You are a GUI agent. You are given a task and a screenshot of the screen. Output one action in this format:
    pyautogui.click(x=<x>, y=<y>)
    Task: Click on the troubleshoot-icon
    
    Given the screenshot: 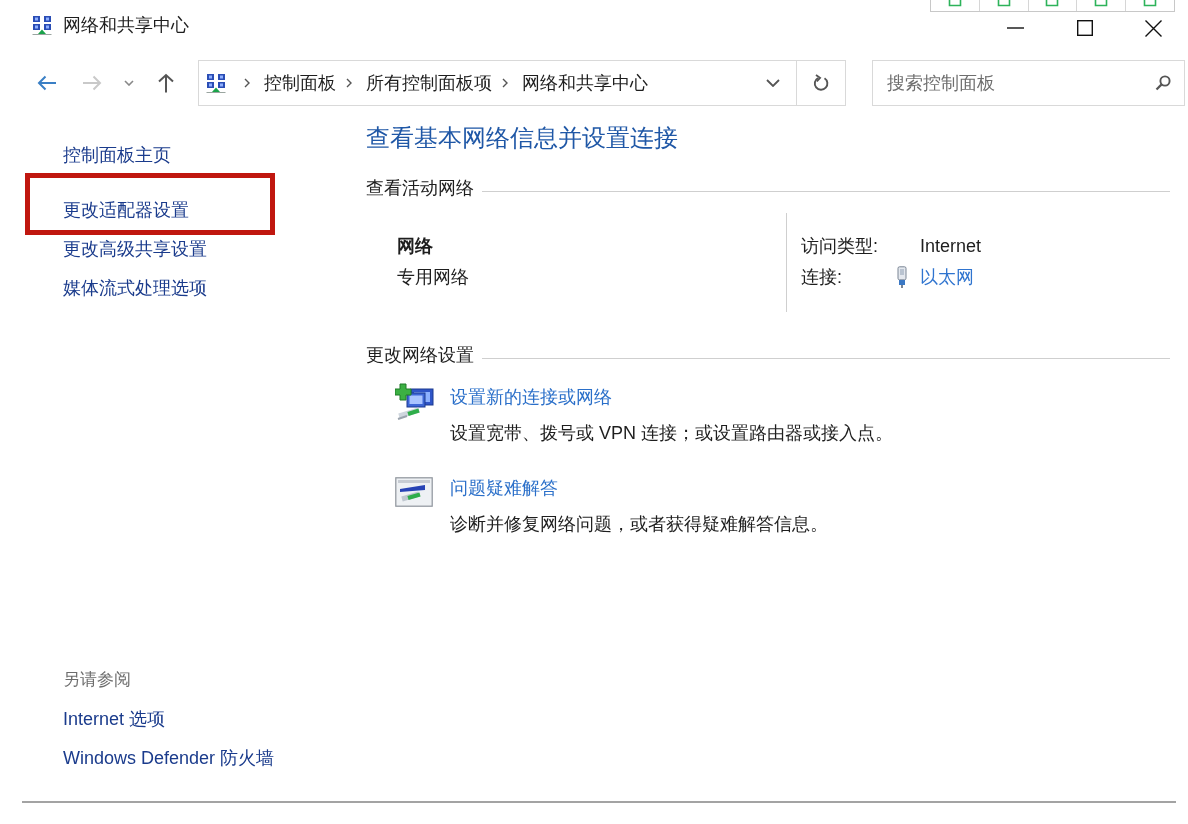 What is the action you would take?
    pyautogui.click(x=414, y=492)
    